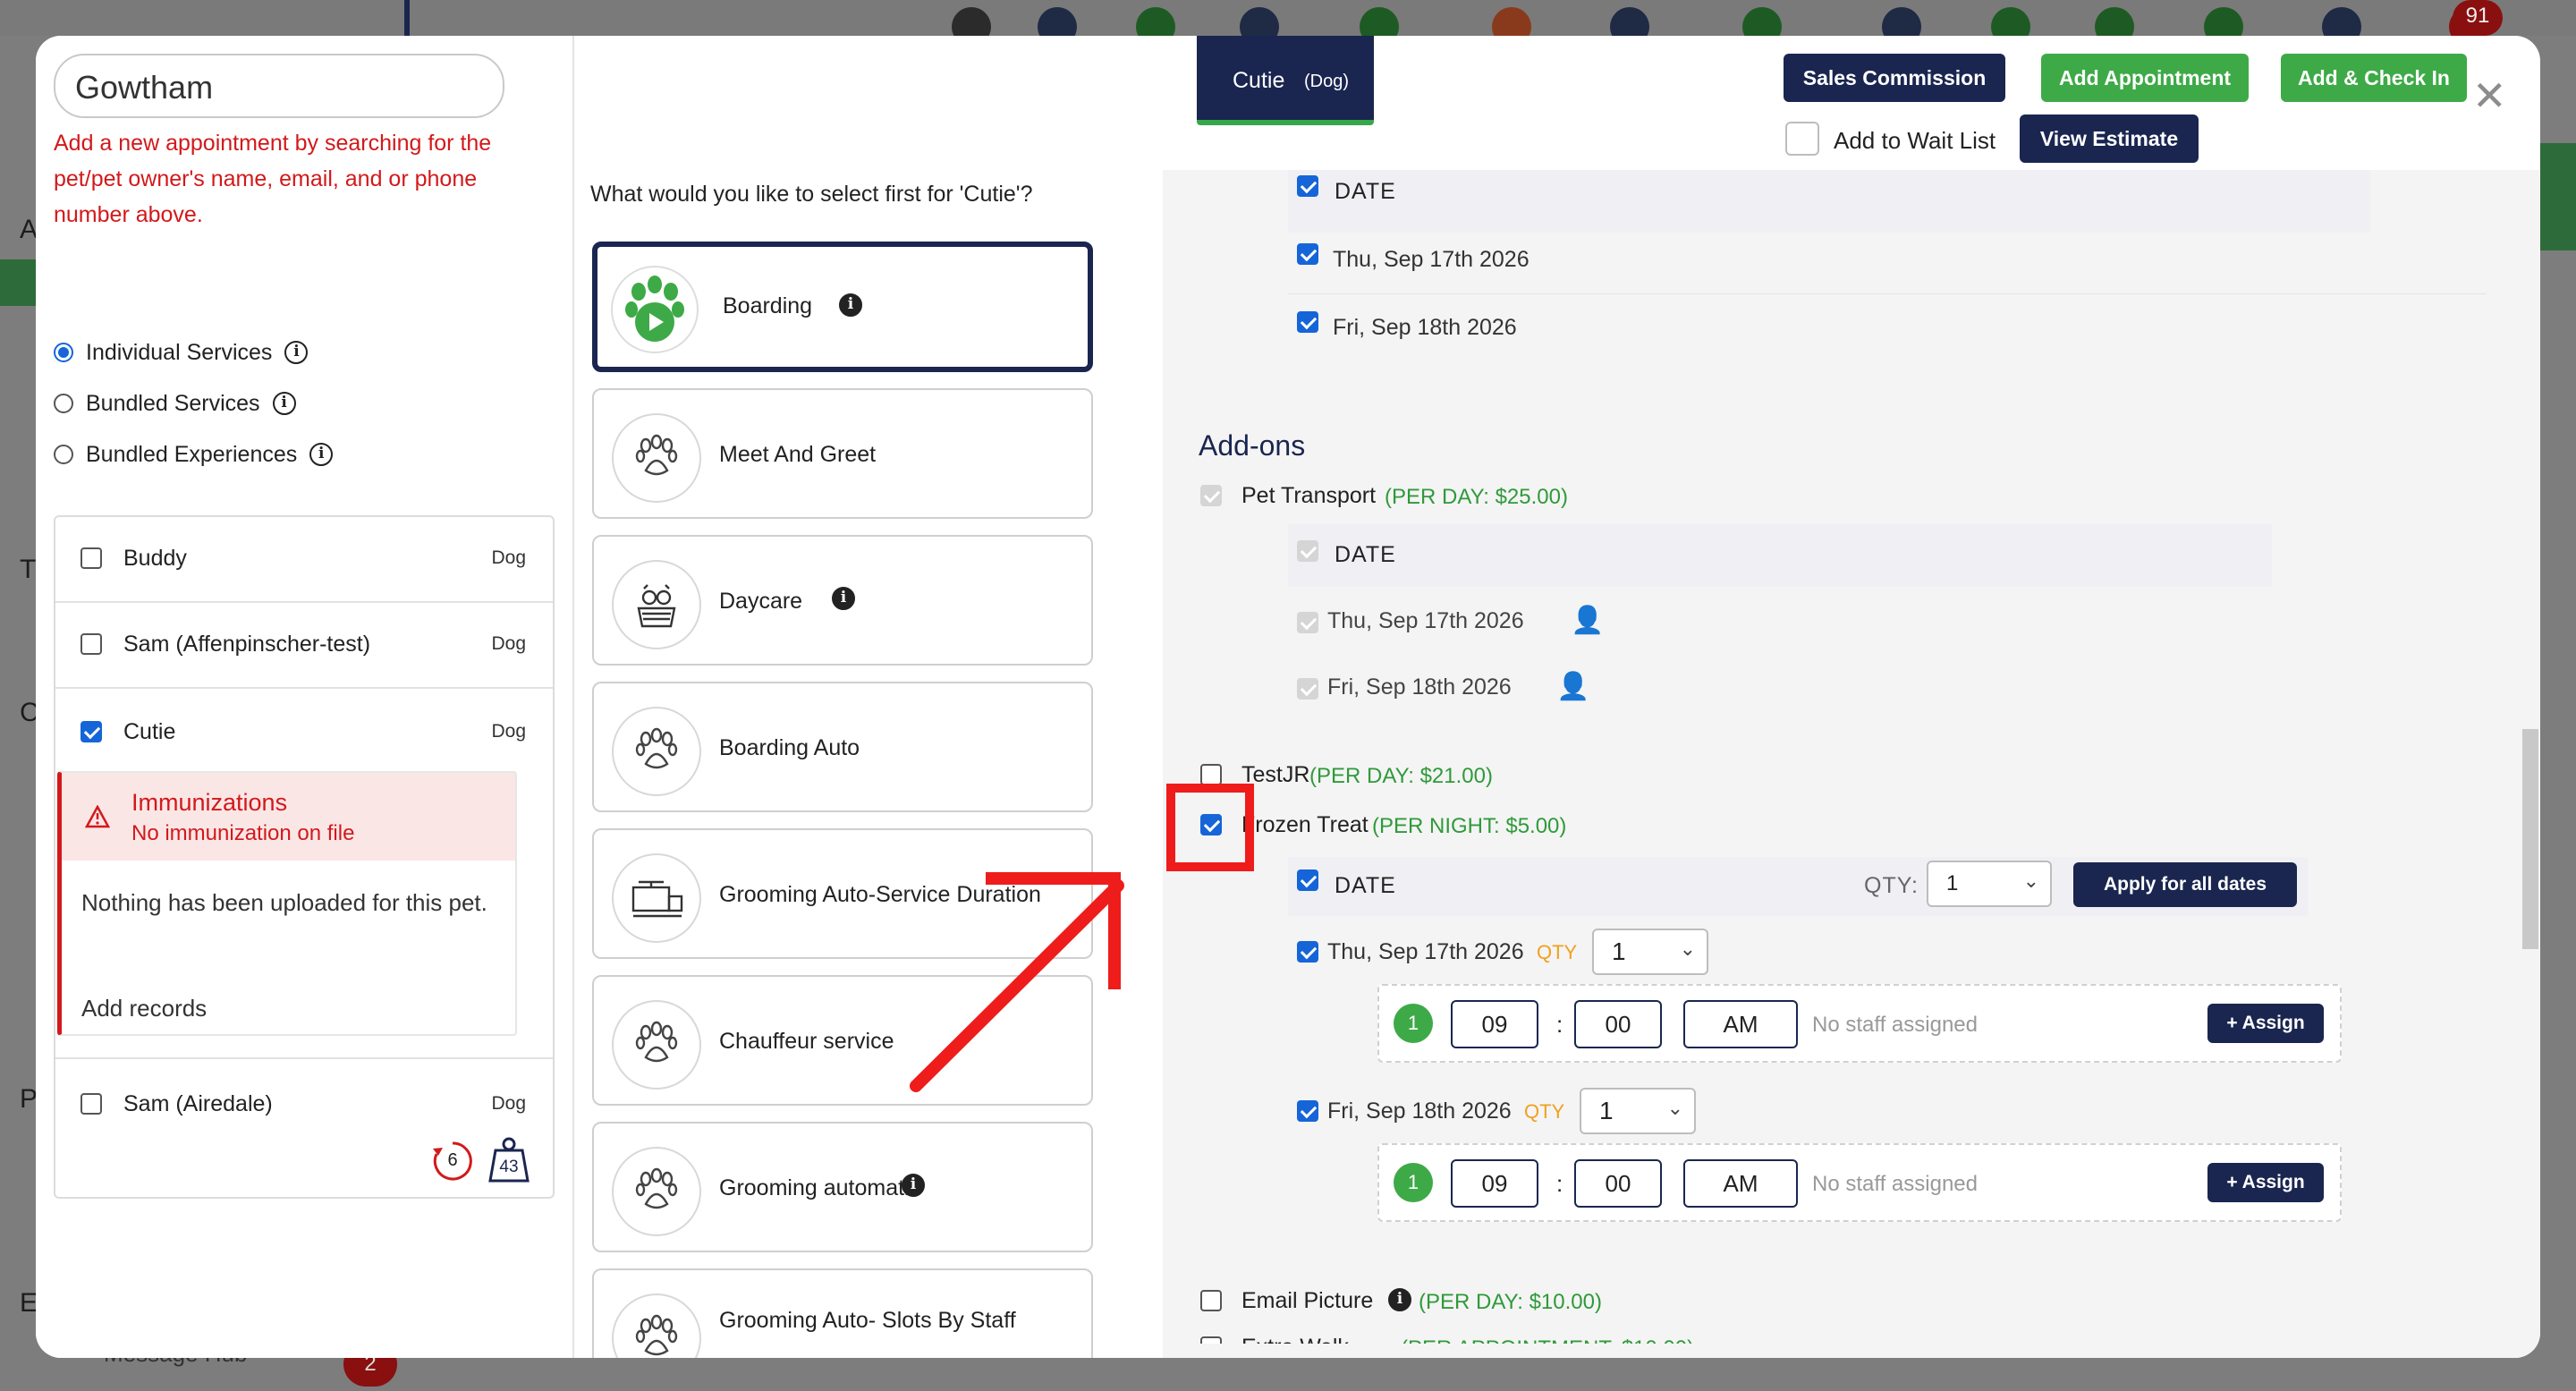  I want to click on highlight-box-annotation, so click(1210, 827).